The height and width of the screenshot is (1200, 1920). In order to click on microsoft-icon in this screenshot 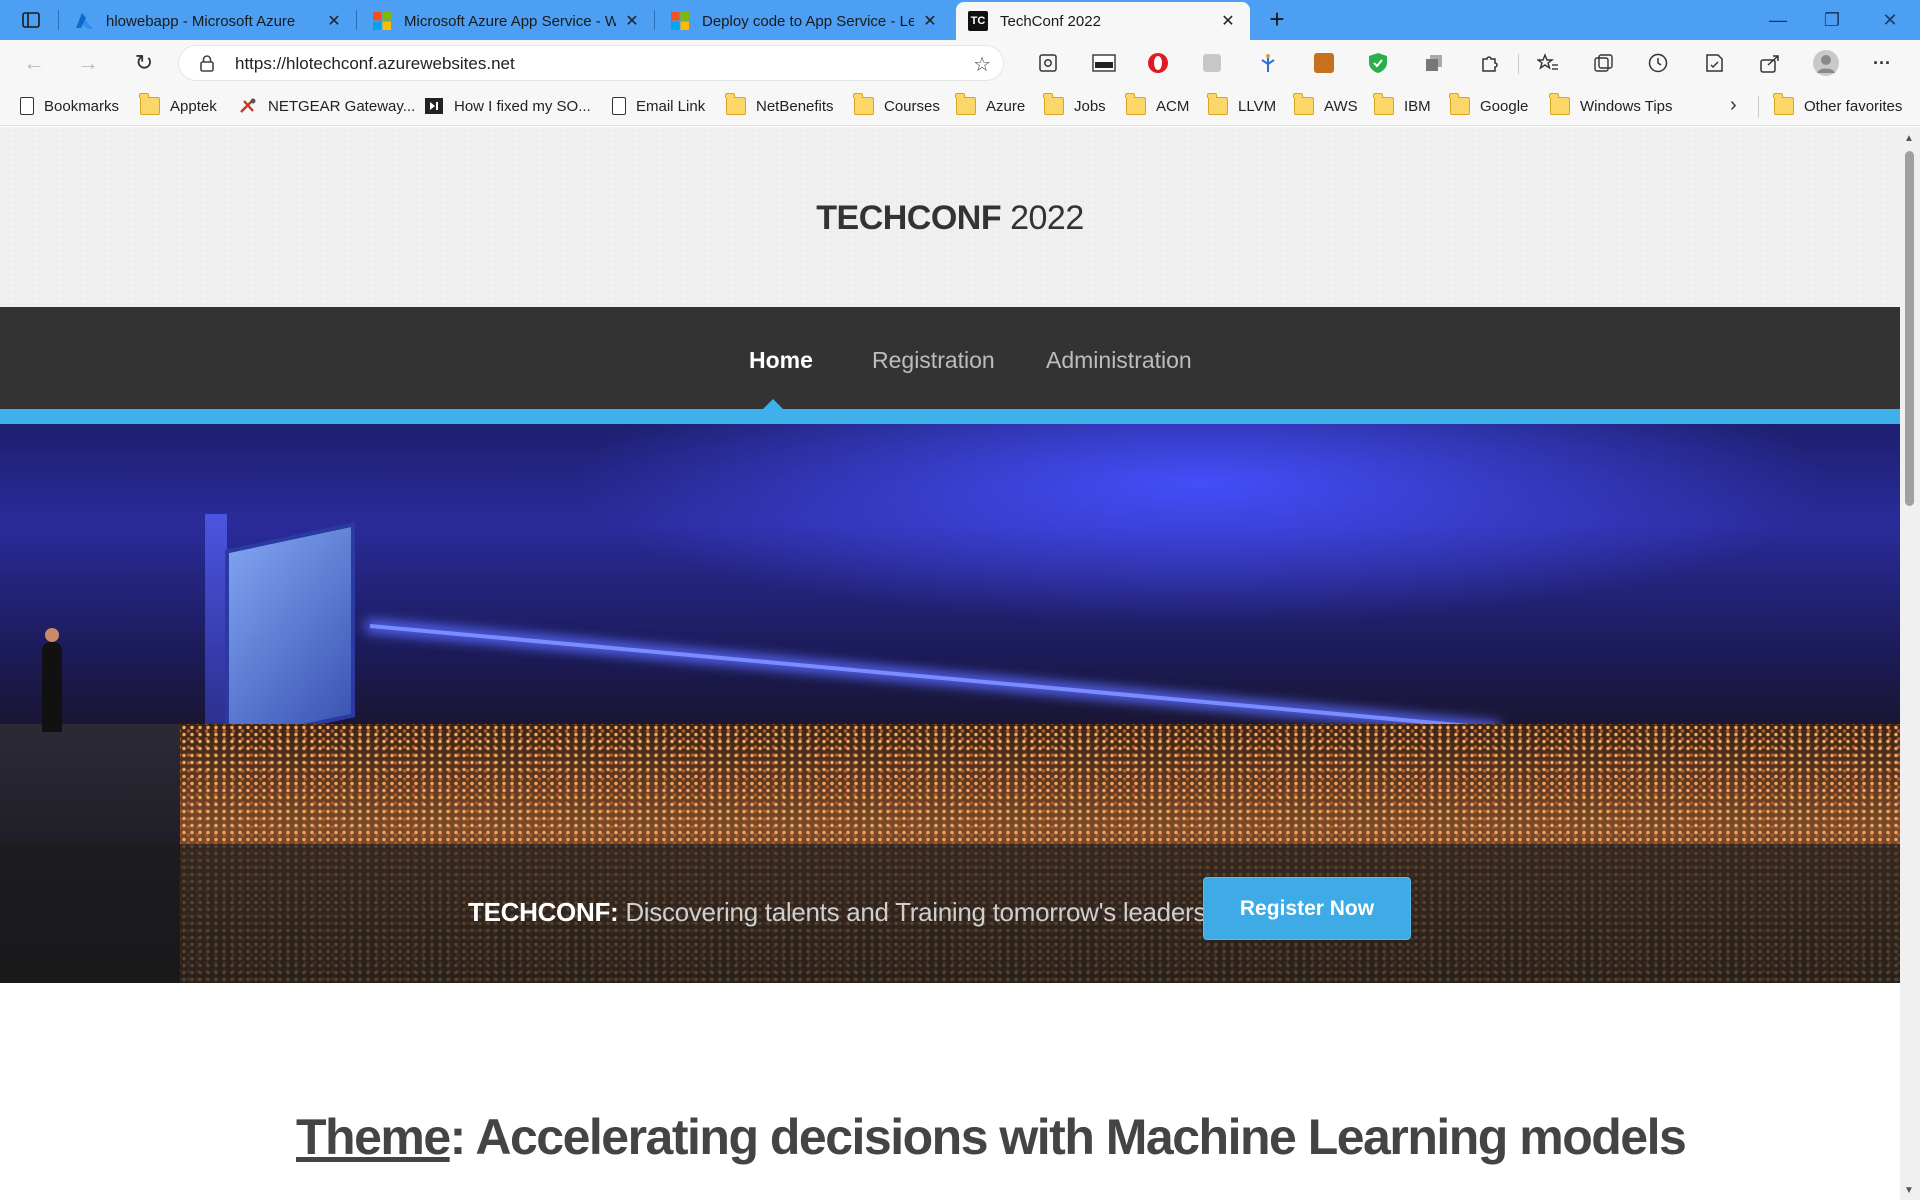, I will do `click(680, 21)`.